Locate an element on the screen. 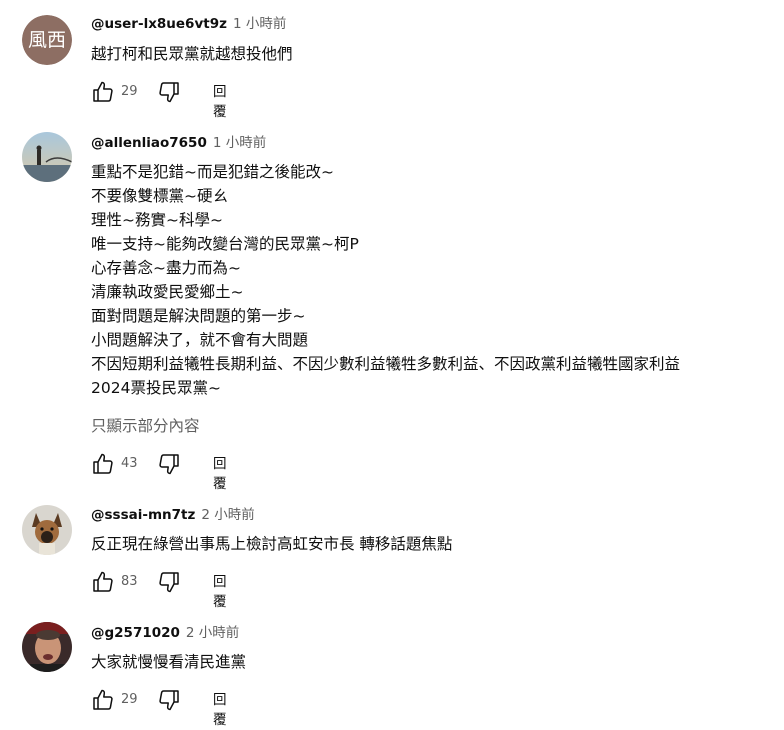  comment-author: @sssai-mn7tz is located at coordinates (143, 515).